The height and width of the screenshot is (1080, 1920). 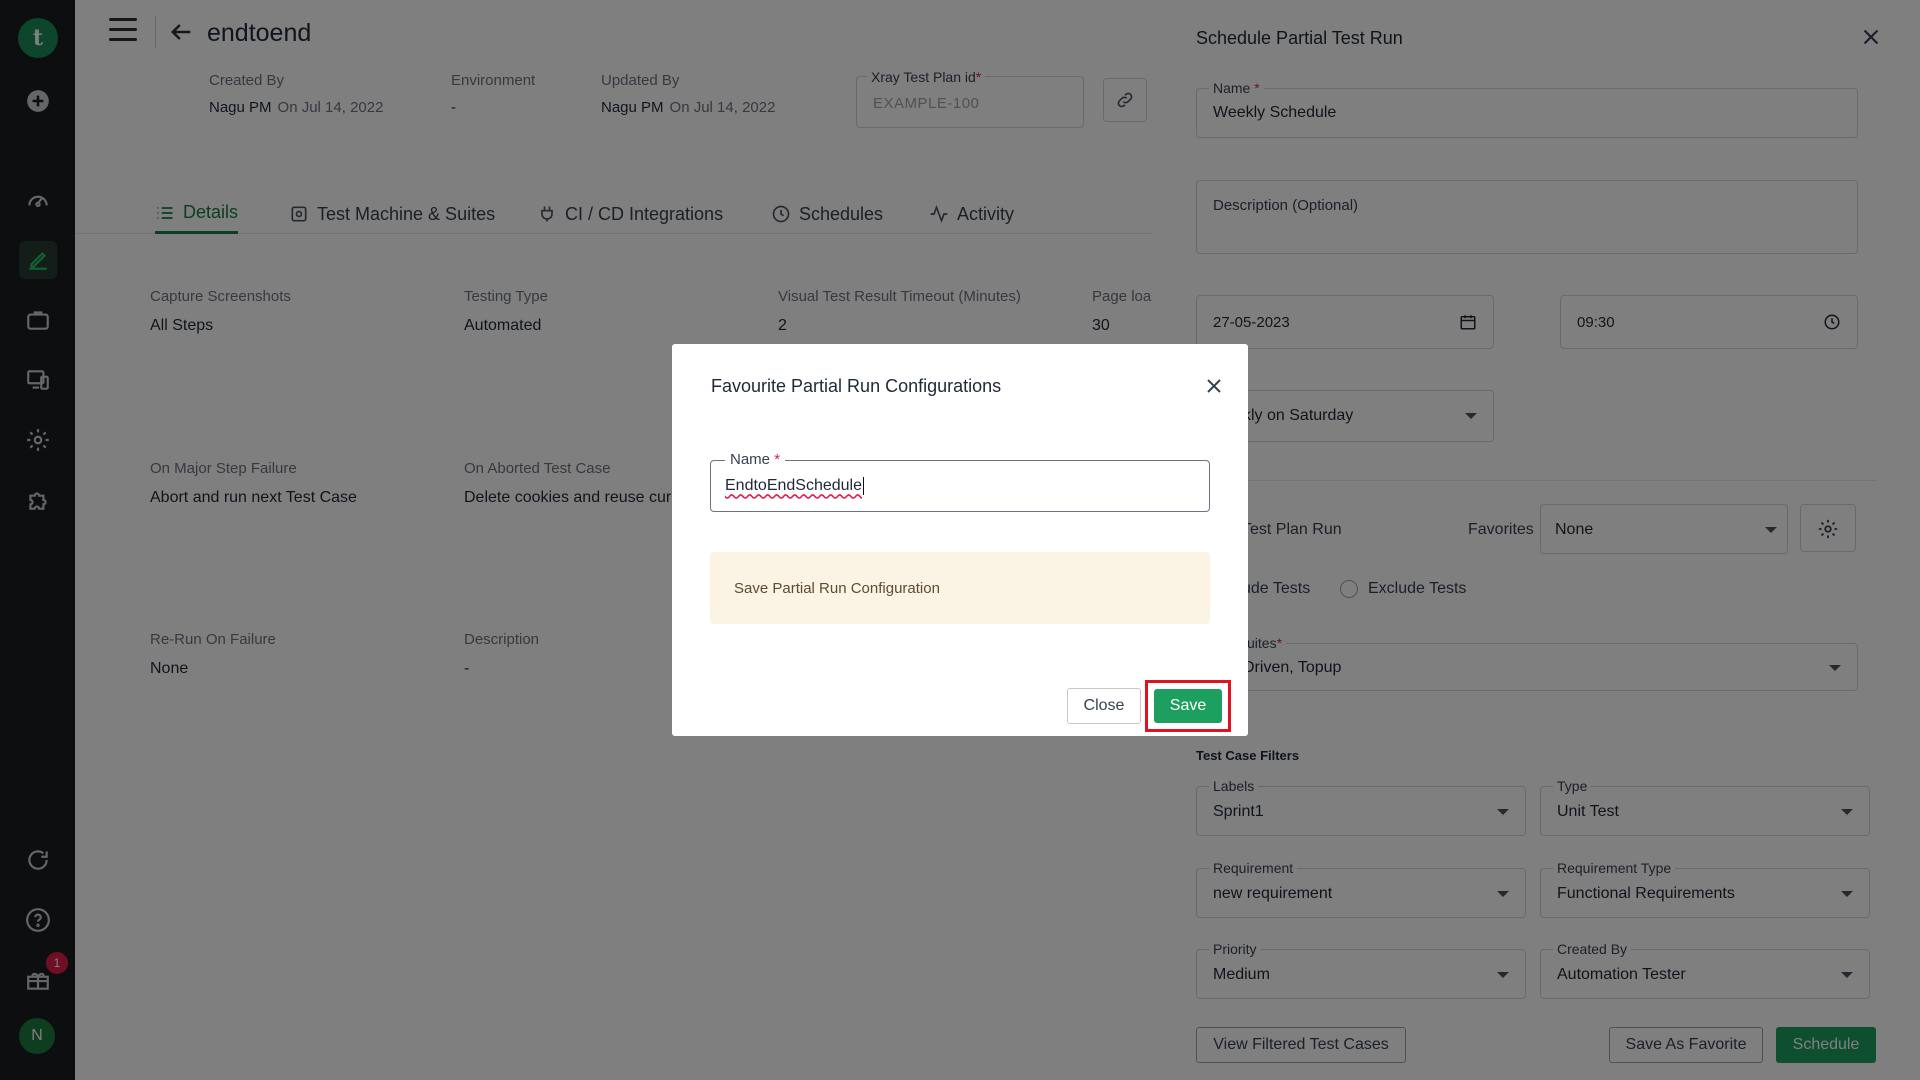 I want to click on save-config-notice: Save Partial Run Configuration, so click(x=960, y=588).